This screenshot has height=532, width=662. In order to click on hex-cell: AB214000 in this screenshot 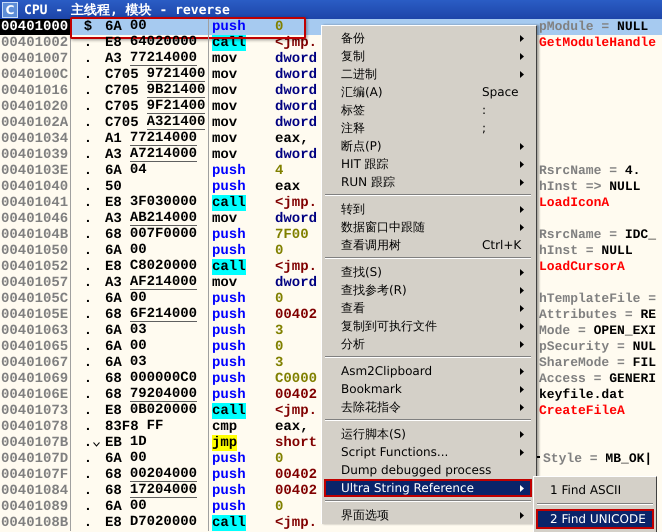, I will do `click(164, 218)`.